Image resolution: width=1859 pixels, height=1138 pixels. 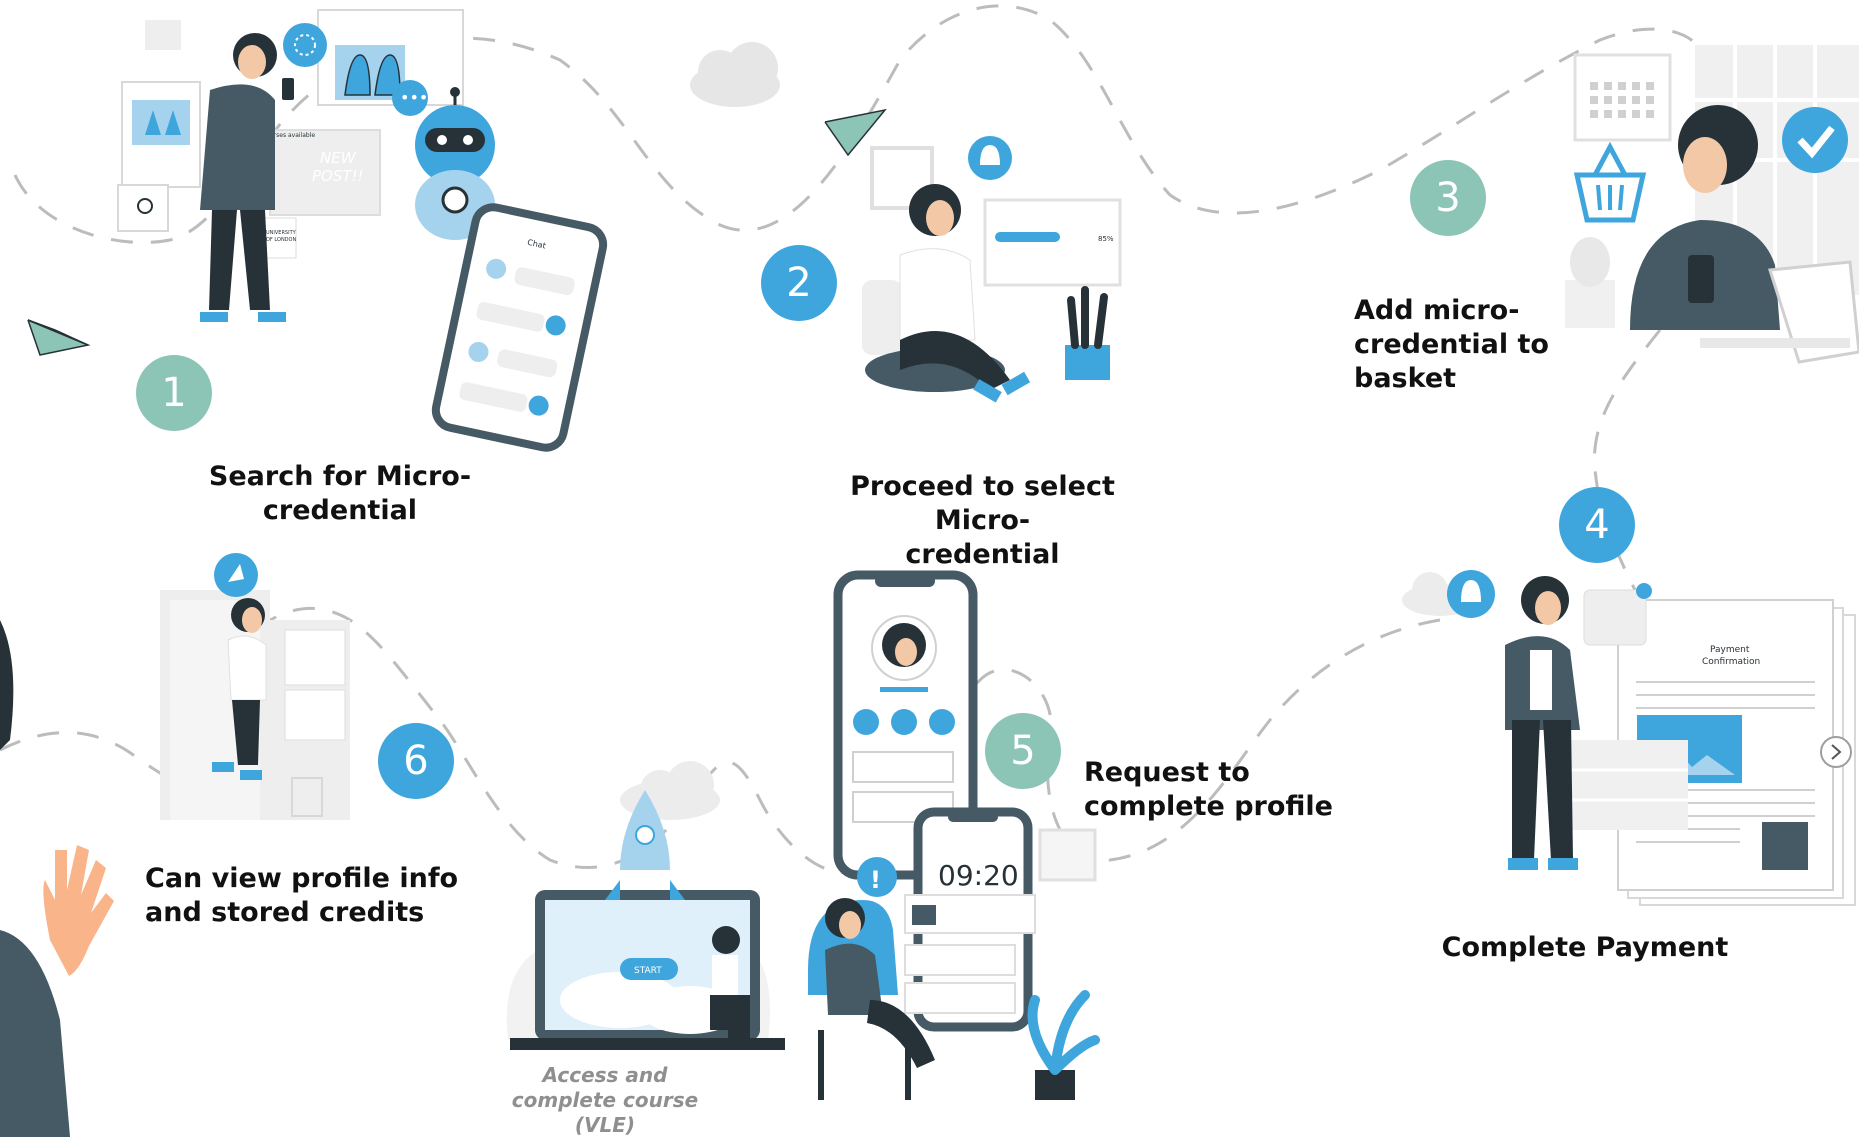 I want to click on step-4-label: Complete Payment, so click(x=1585, y=947).